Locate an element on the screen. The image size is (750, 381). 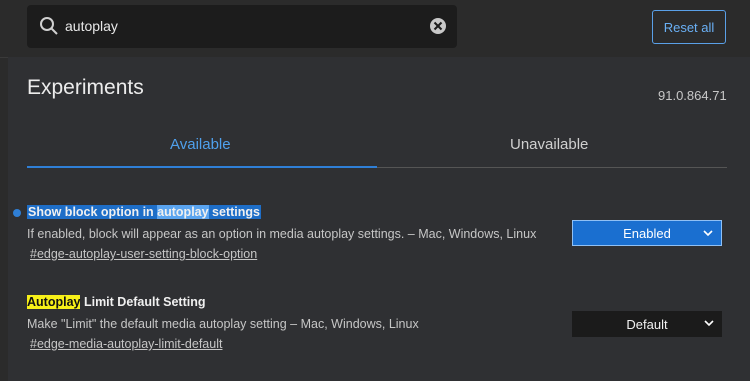
search-match-highlight: autoplay is located at coordinates (183, 212).